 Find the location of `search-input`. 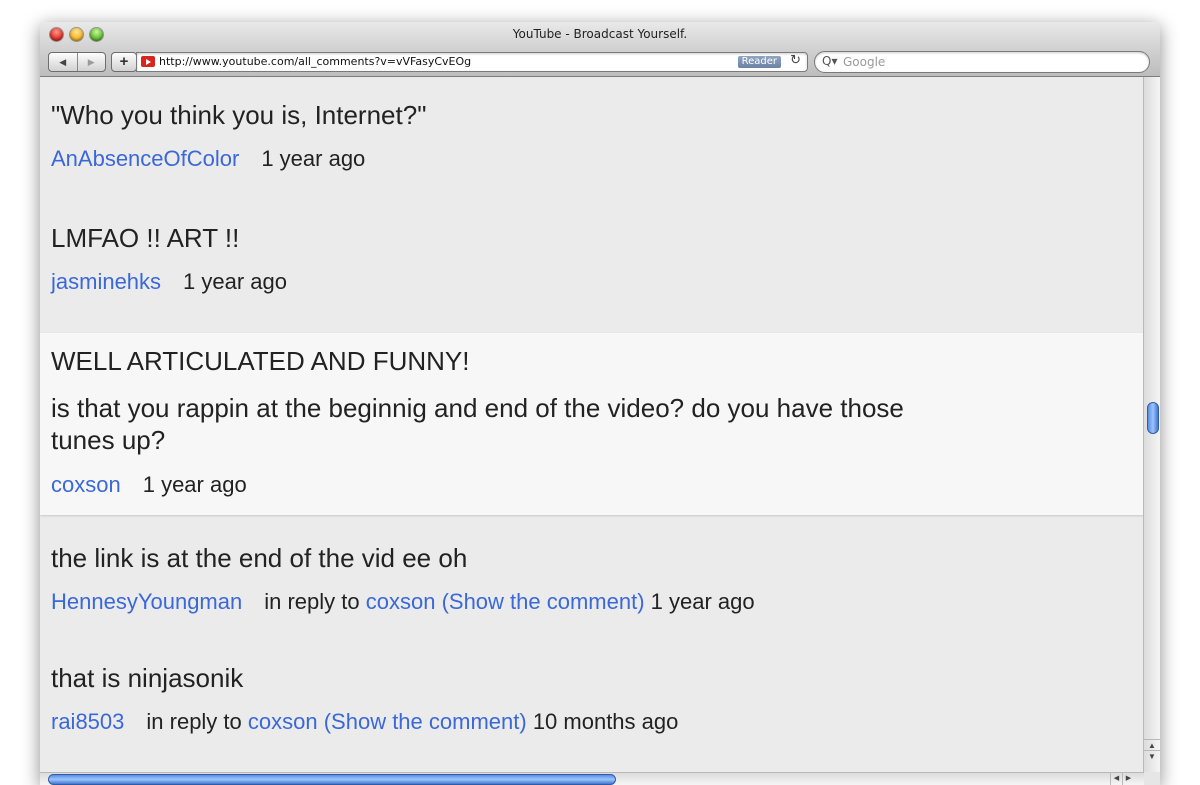

search-input is located at coordinates (988, 62).